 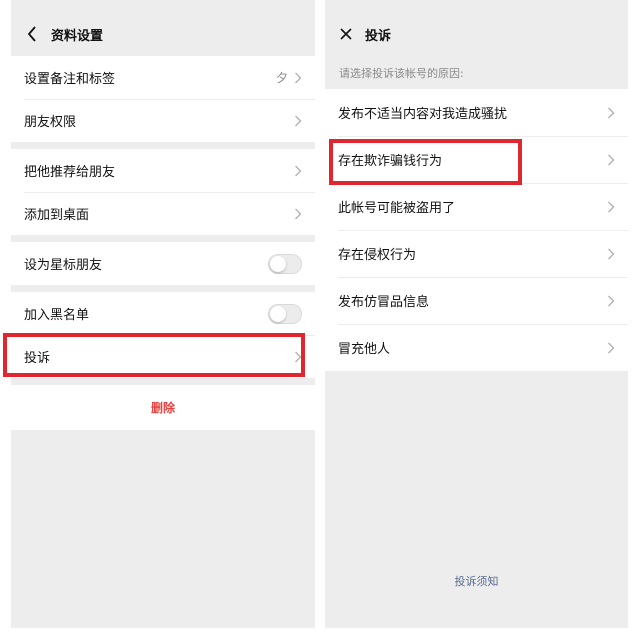 What do you see at coordinates (163, 213) in the screenshot?
I see `add-to-desktop-row: 添加到桌面` at bounding box center [163, 213].